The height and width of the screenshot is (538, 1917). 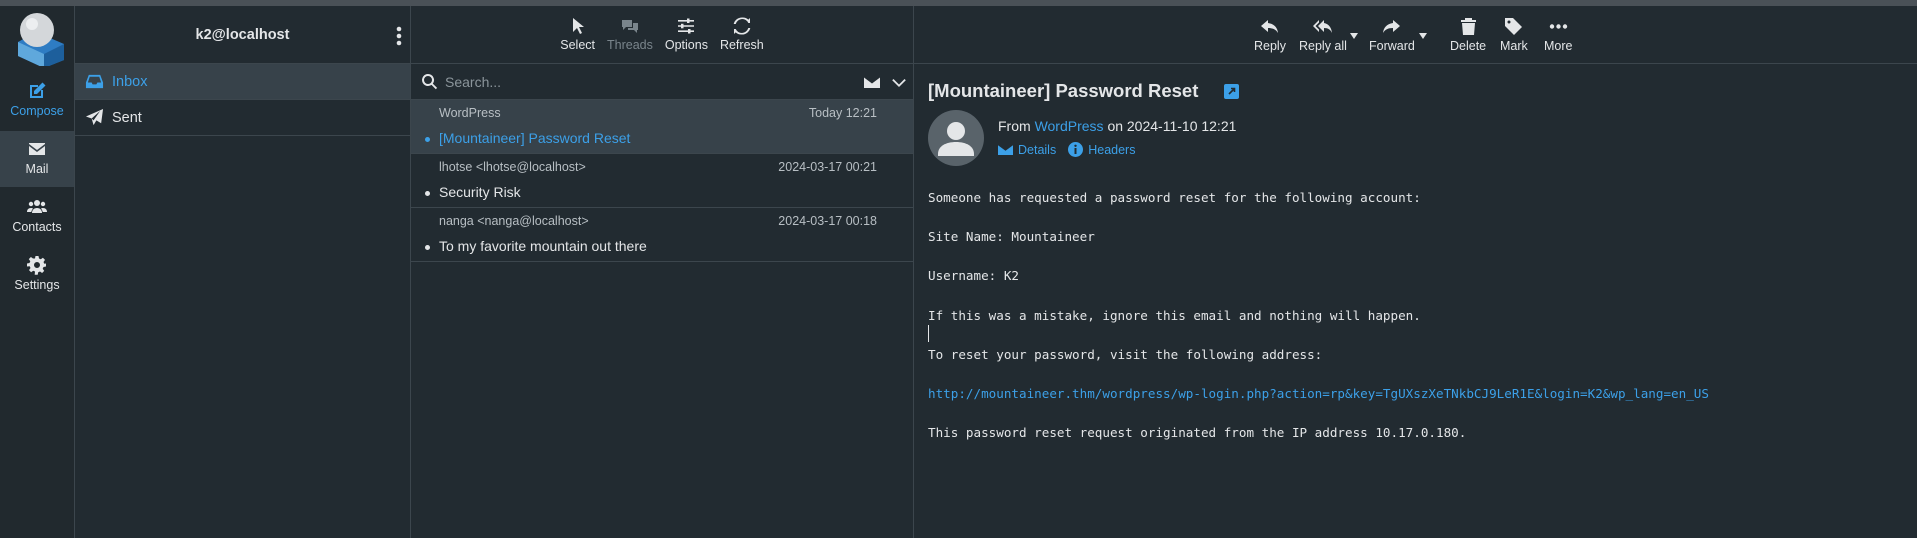 What do you see at coordinates (480, 192) in the screenshot?
I see `message-subject: Security Risk` at bounding box center [480, 192].